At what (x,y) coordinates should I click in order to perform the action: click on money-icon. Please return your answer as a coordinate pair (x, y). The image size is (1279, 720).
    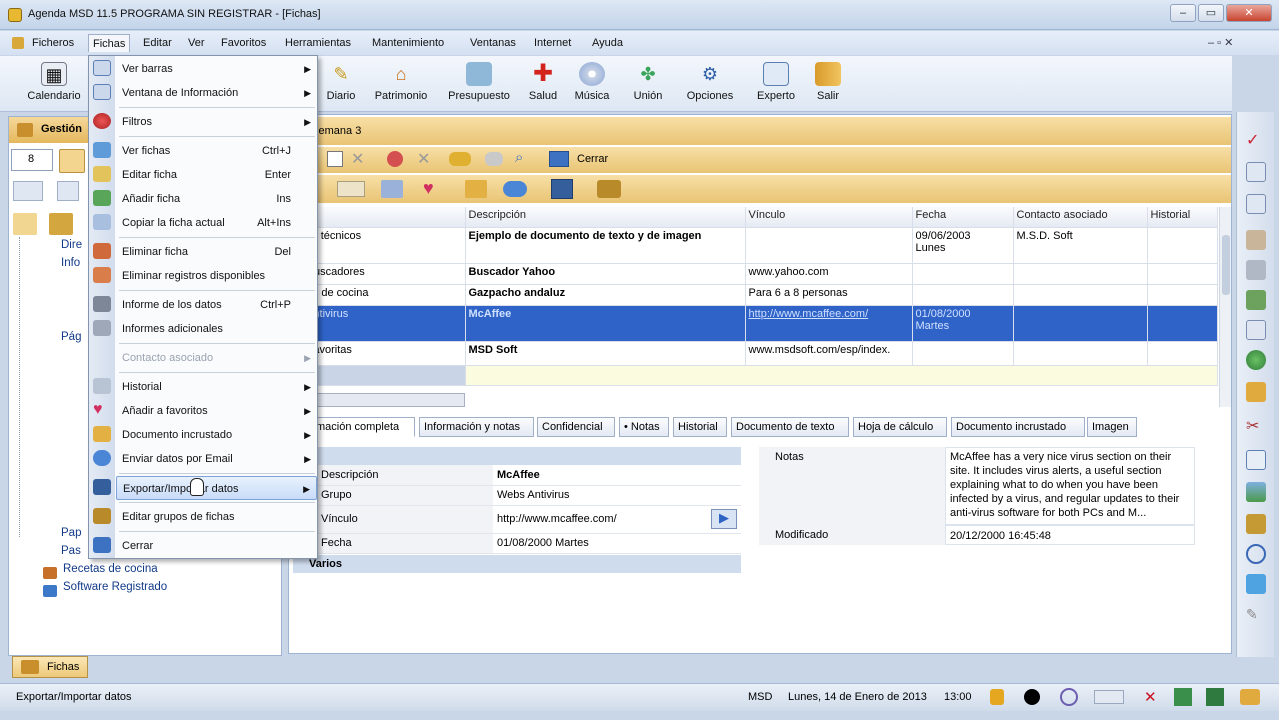
    Looking at the image, I should click on (1256, 300).